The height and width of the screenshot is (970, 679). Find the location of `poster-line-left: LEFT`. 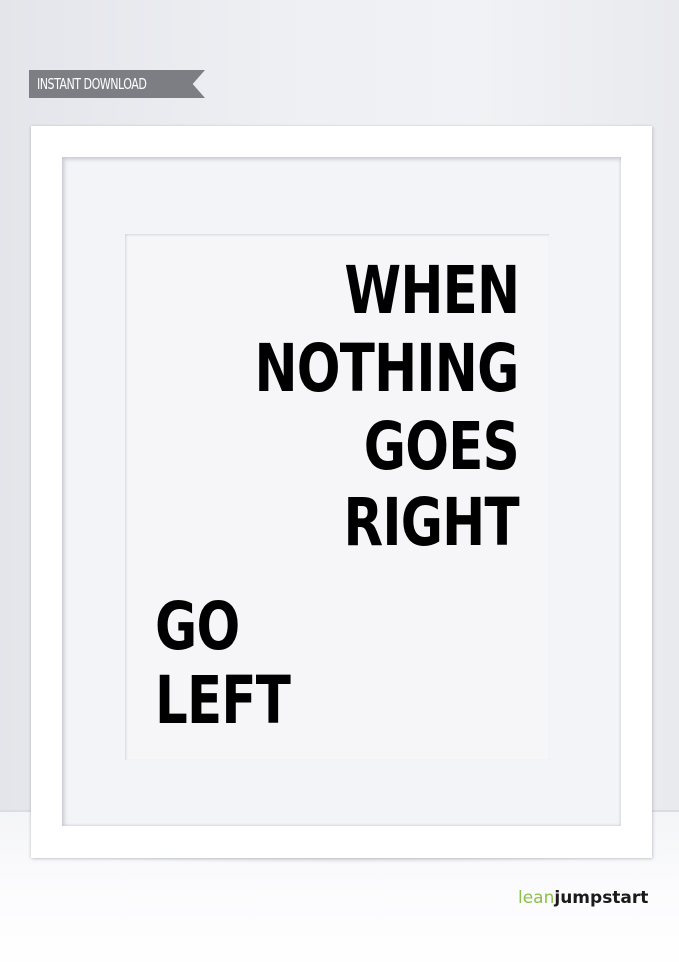

poster-line-left: LEFT is located at coordinates (223, 700).